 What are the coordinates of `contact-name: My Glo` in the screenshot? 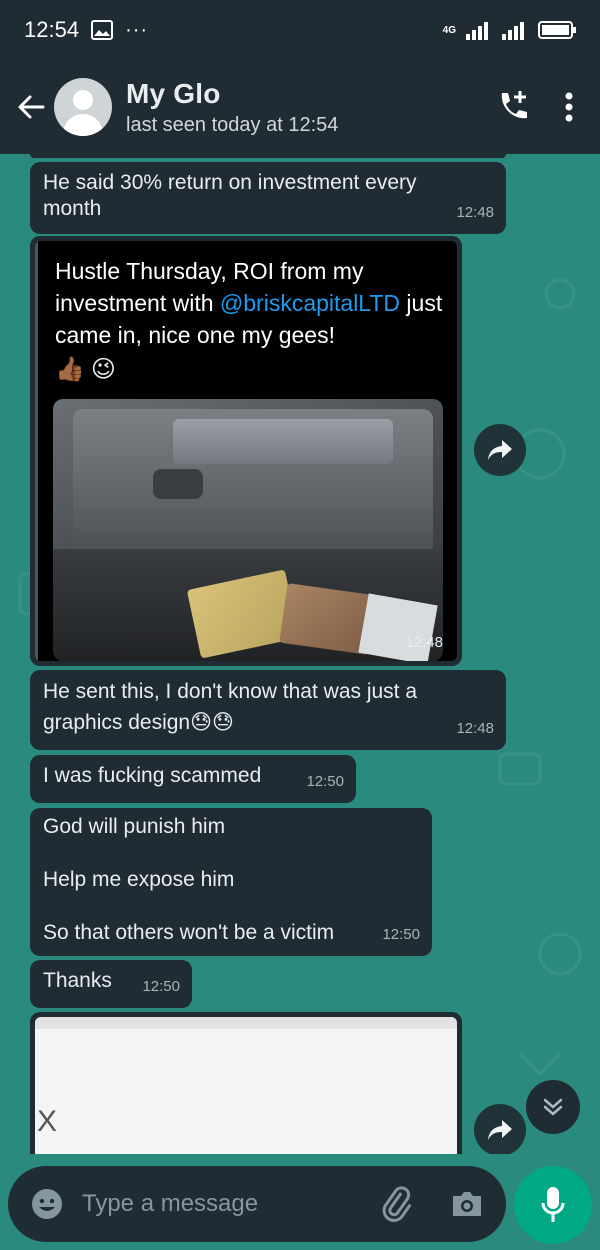 It's located at (173, 93).